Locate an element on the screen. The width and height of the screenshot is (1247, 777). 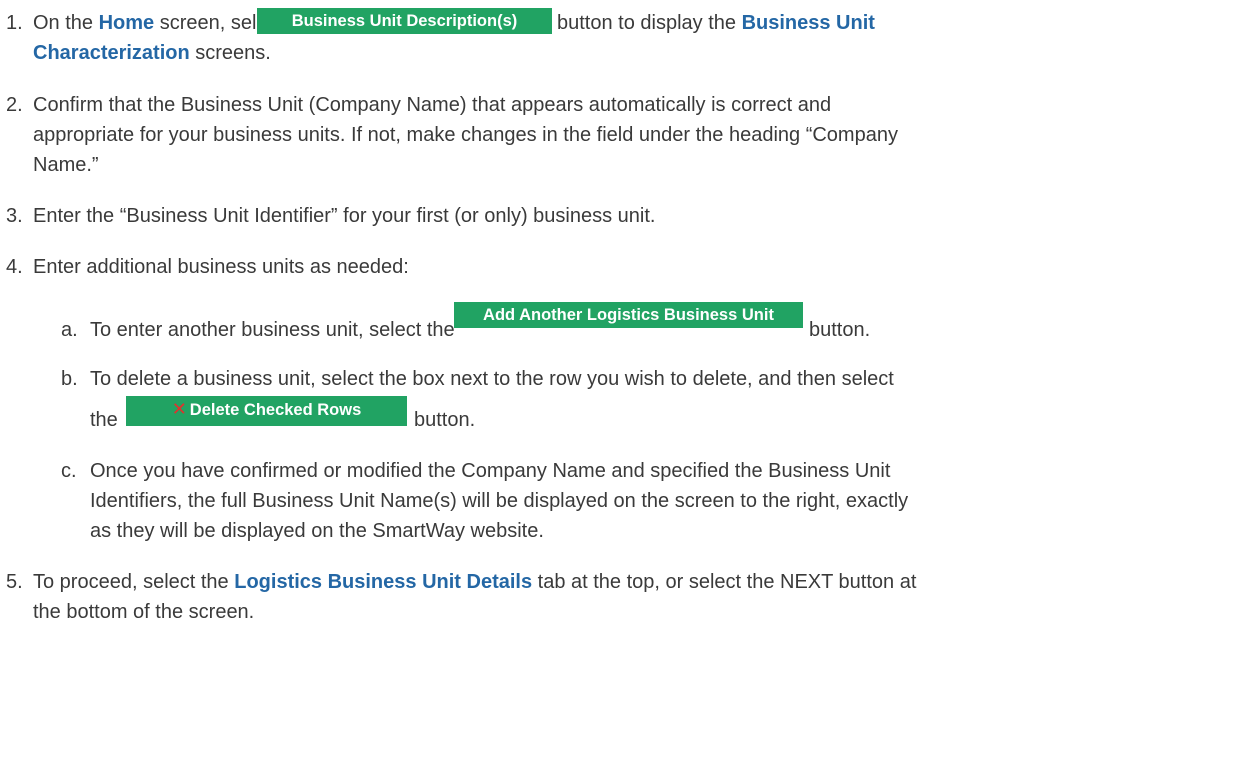
step-1-home-link: Home is located at coordinates (126, 23).